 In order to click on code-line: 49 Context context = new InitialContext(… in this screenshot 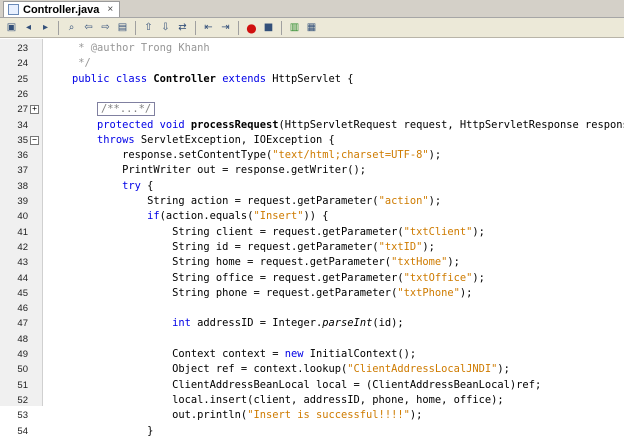, I will do `click(312, 354)`.